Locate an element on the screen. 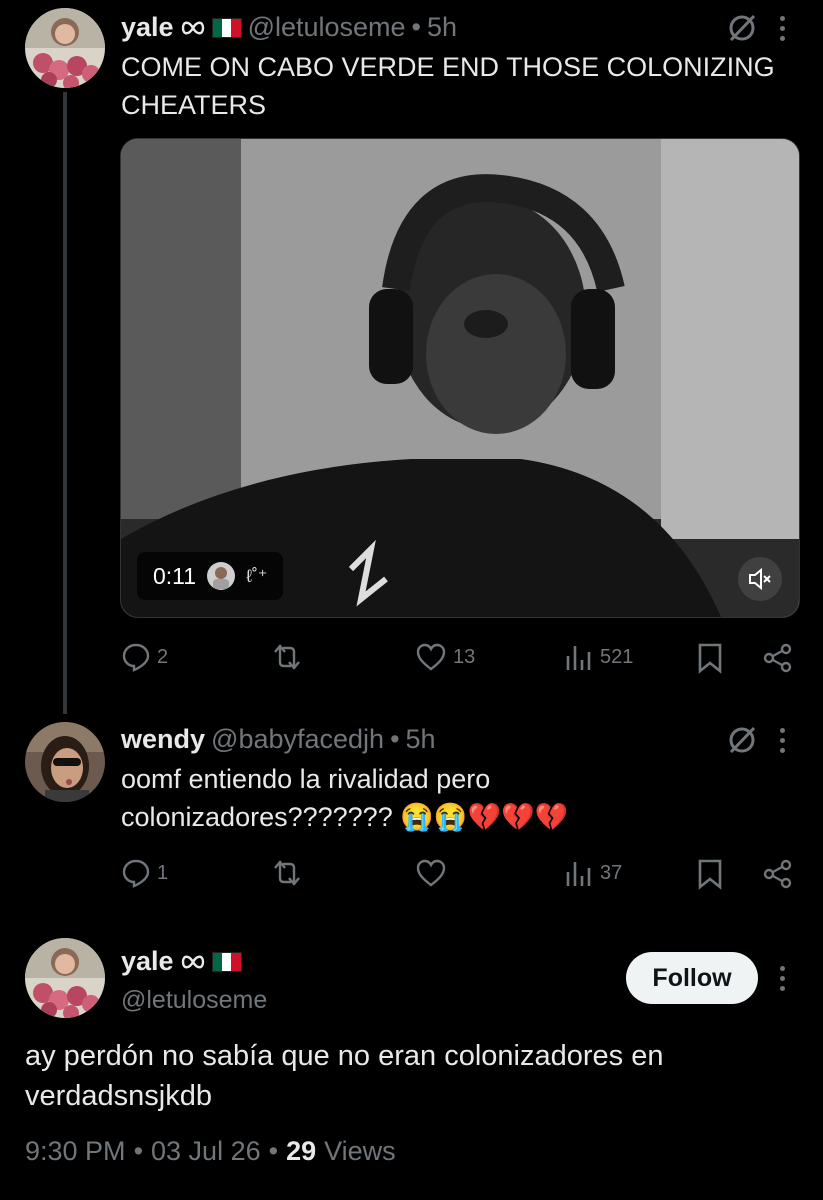 The width and height of the screenshot is (823, 1200). mute-icon is located at coordinates (760, 579).